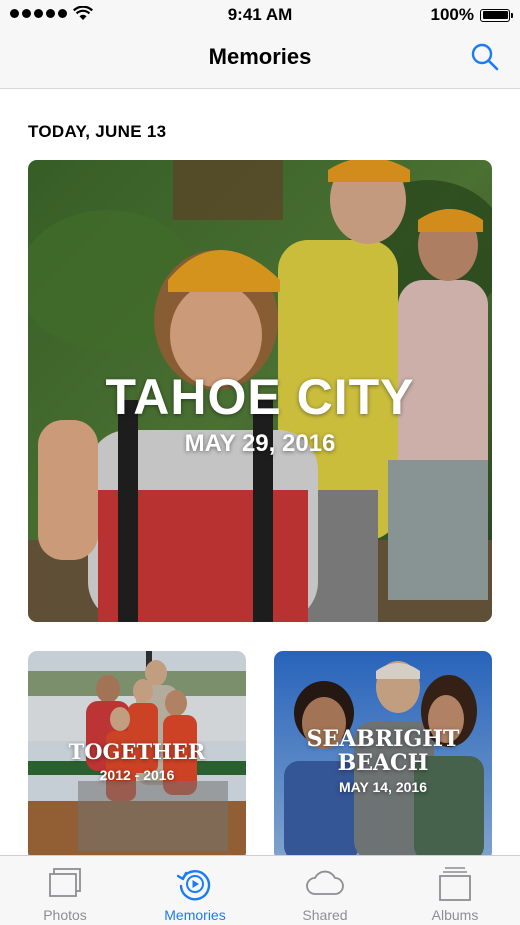 The image size is (520, 925). I want to click on memory-date: MAY 14, 2016, so click(383, 787).